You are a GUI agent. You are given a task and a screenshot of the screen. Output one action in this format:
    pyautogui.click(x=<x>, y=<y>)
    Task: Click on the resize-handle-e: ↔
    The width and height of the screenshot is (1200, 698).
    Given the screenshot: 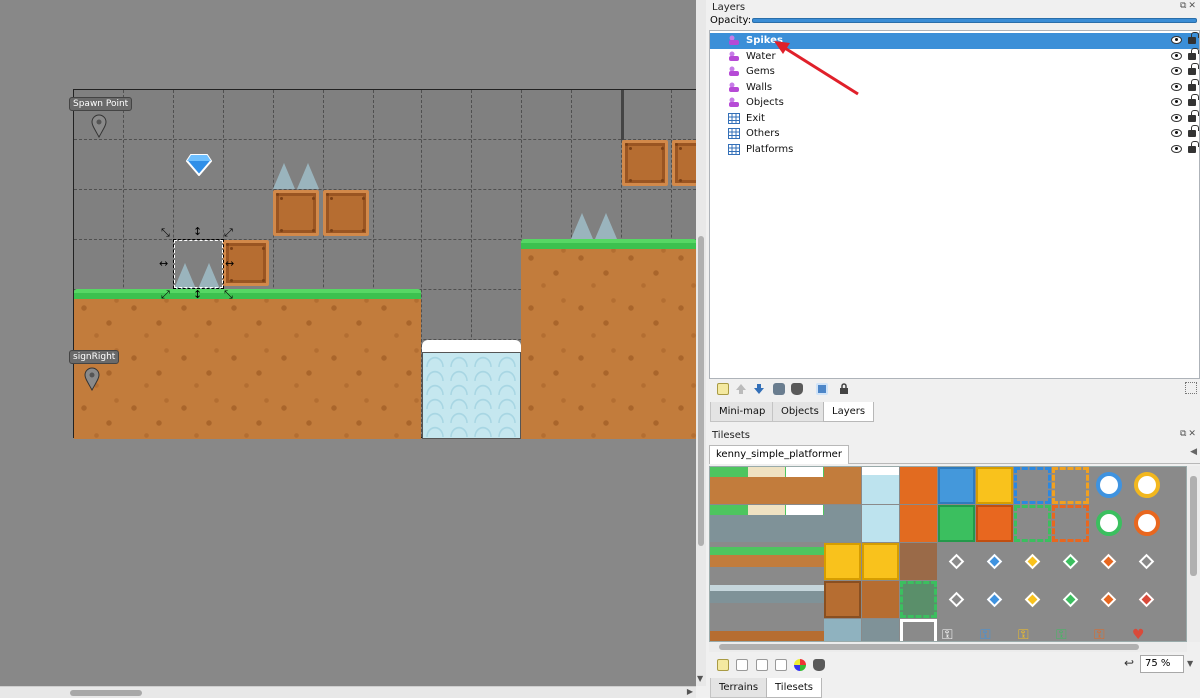 What is the action you would take?
    pyautogui.click(x=229, y=263)
    